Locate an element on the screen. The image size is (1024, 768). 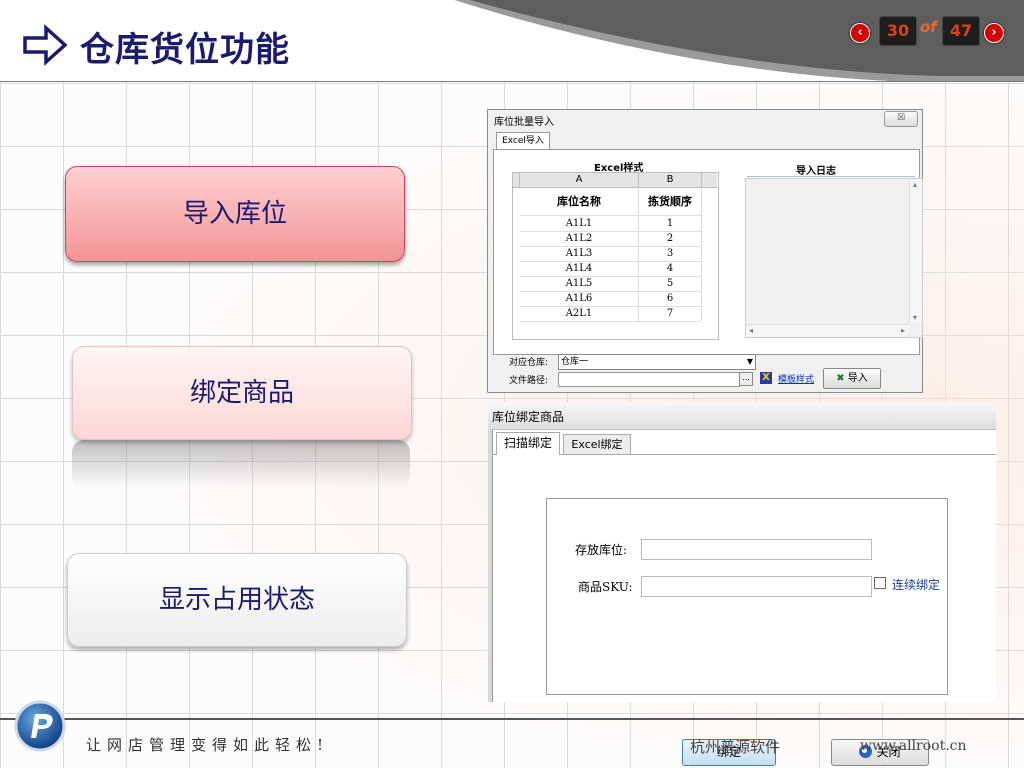
page-of-label: of is located at coordinates (928, 27).